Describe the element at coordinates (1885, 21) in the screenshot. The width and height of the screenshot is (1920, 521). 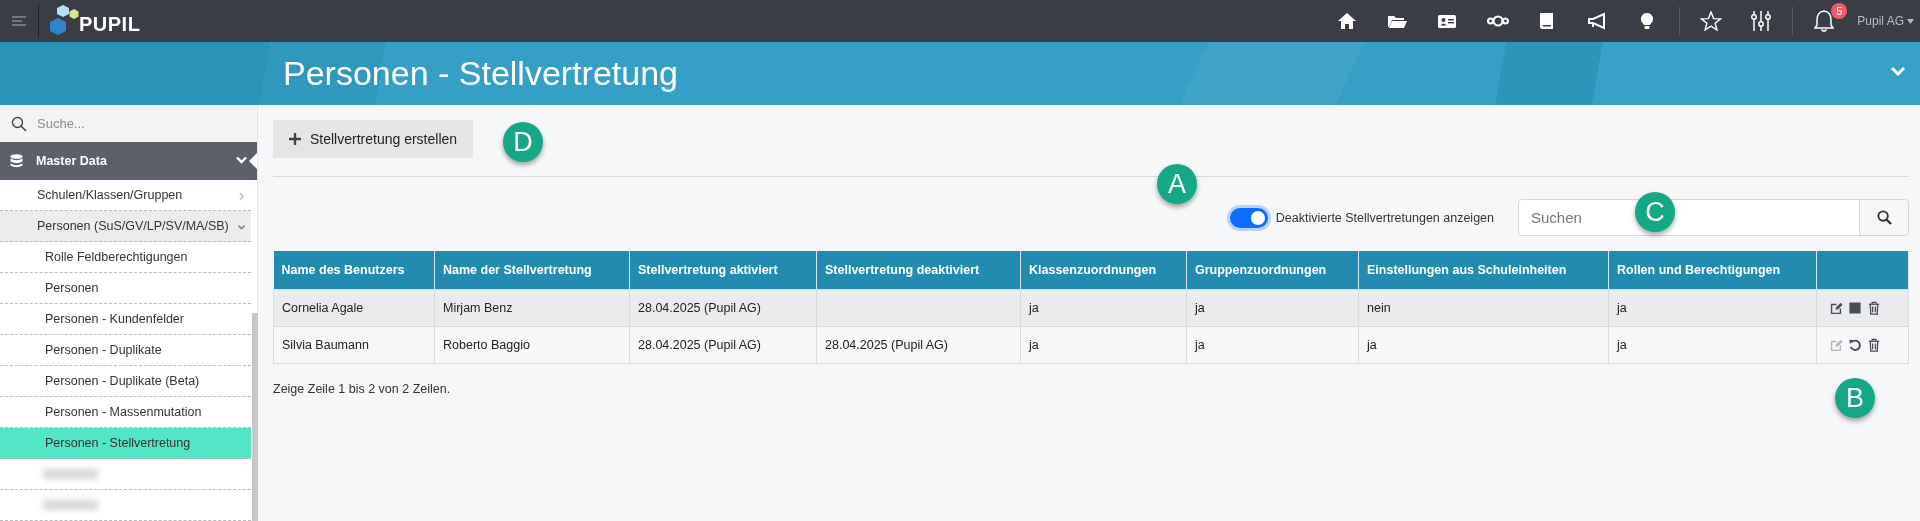
I see `user-menu: Pupil AG` at that location.